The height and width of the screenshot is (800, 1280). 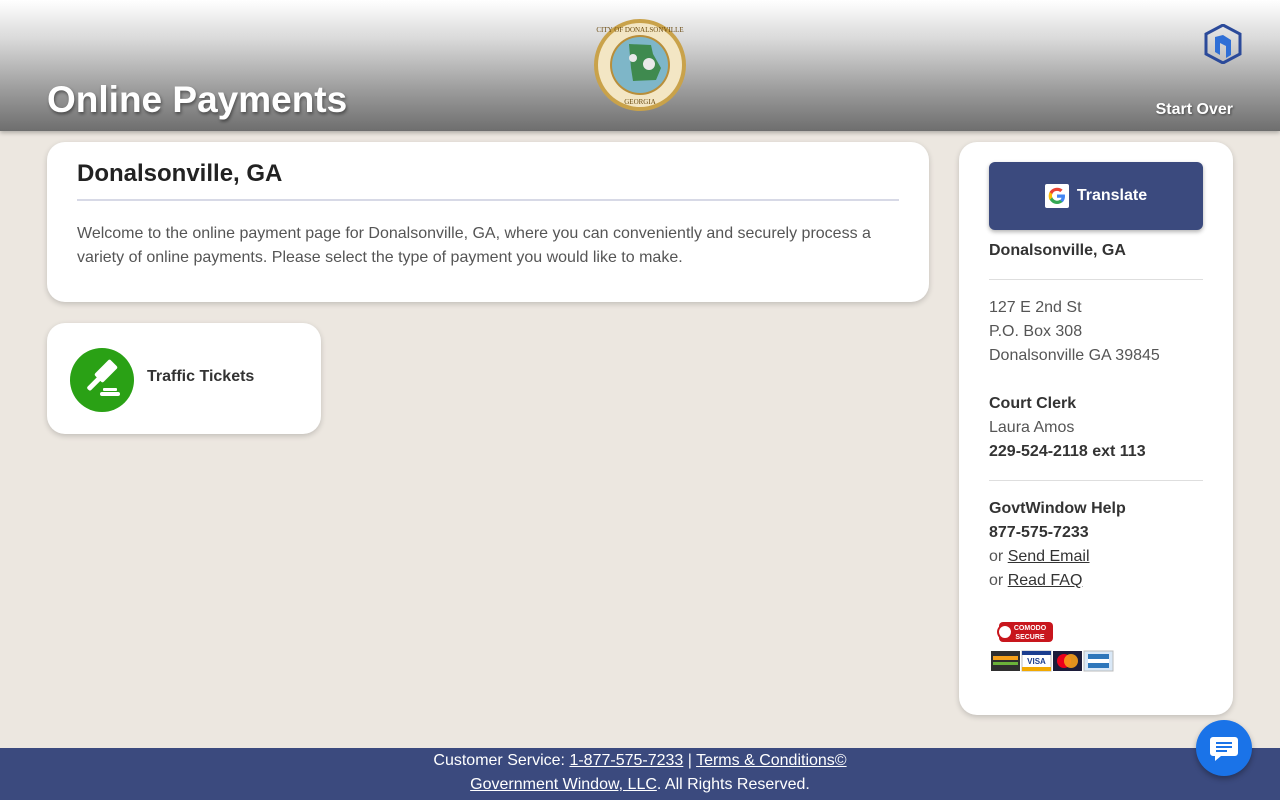 I want to click on chat-icon, so click(x=1224, y=749).